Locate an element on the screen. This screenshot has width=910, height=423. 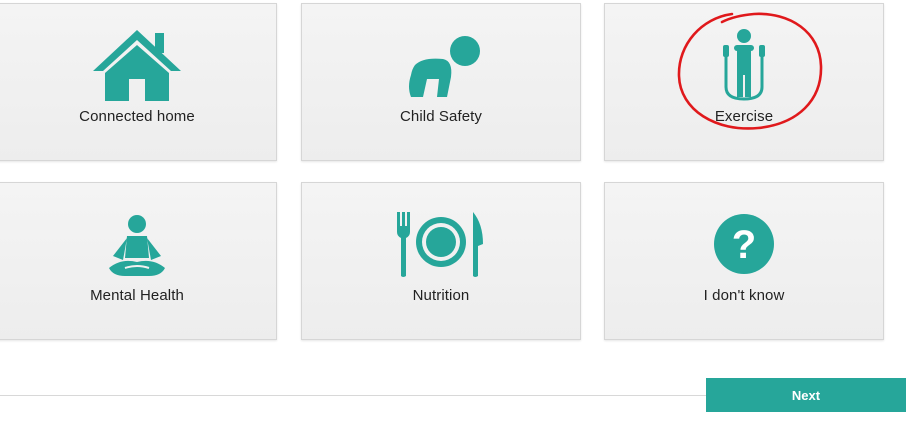
option-card-child-safety: Child Safety is located at coordinates (441, 82).